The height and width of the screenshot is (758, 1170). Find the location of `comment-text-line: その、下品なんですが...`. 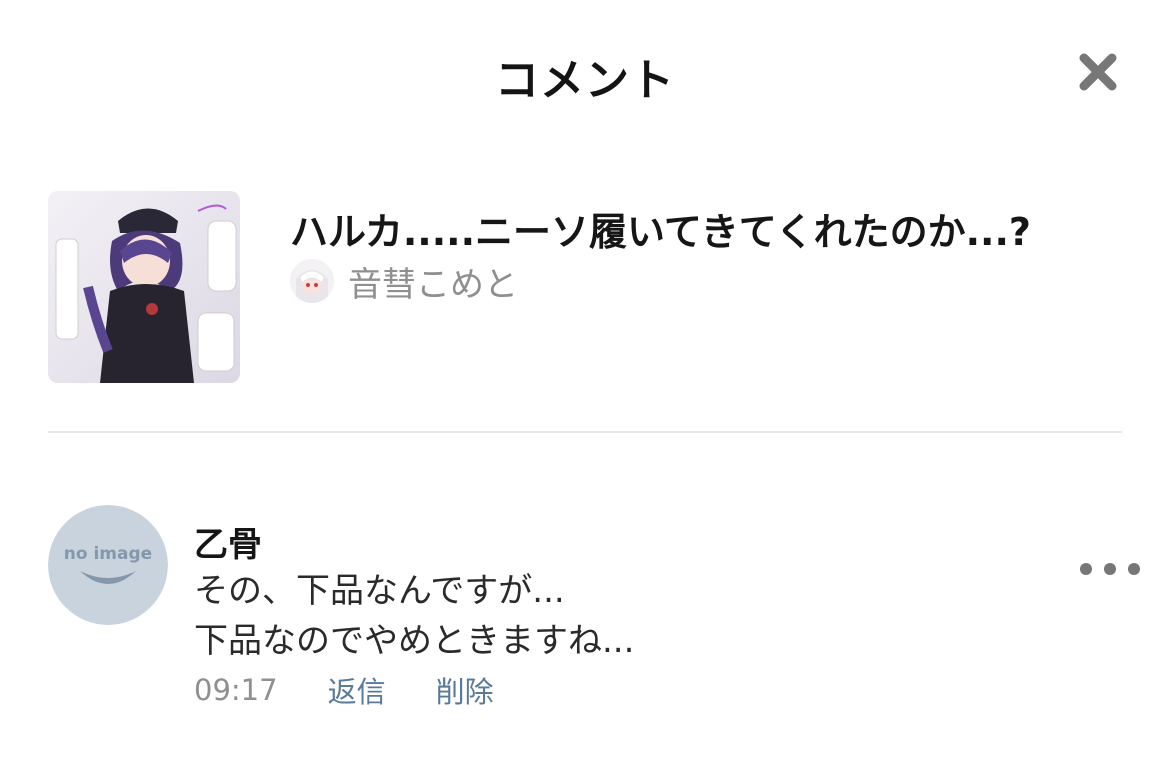

comment-text-line: その、下品なんですが... is located at coordinates (379, 591).